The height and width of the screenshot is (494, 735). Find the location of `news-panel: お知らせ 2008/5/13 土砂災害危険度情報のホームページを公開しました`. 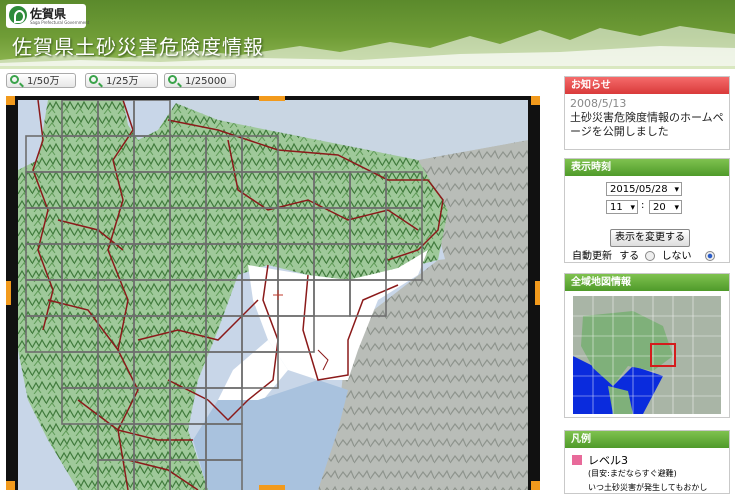

news-panel: お知らせ 2008/5/13 土砂災害危険度情報のホームページを公開しました is located at coordinates (647, 113).